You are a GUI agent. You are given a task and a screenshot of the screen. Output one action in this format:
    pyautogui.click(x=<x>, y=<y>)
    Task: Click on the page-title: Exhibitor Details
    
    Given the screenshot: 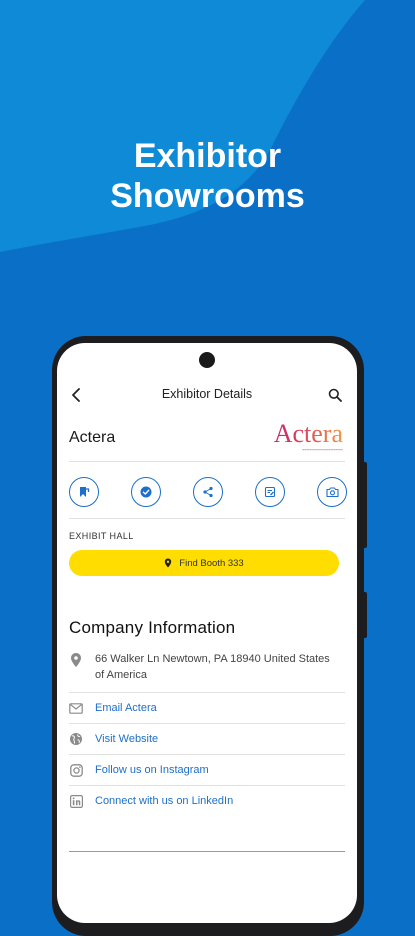 What is the action you would take?
    pyautogui.click(x=207, y=394)
    